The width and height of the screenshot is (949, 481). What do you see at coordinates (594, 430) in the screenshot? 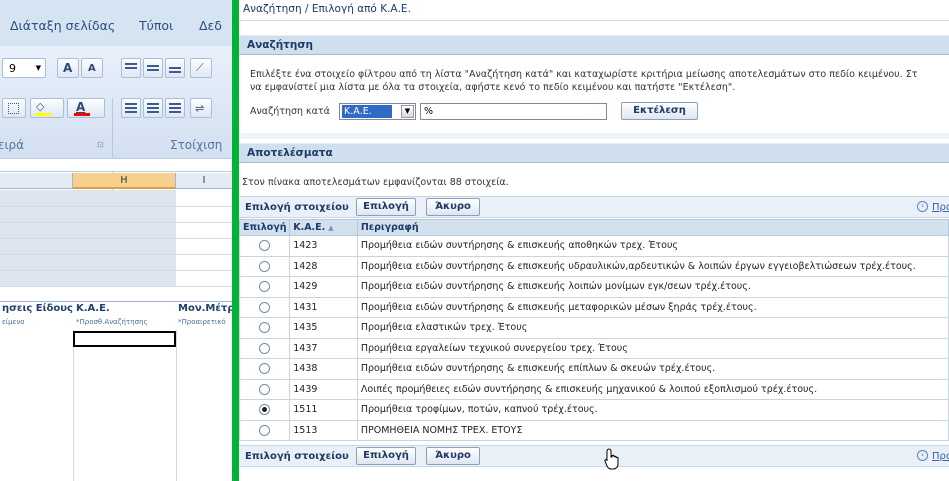
I see `table-row: 1513 ΠΡΟΜΗΘΕΙΑ ΝΟΜΗΣ ΤΡΕΧ. ΕΤΟΥΣ` at bounding box center [594, 430].